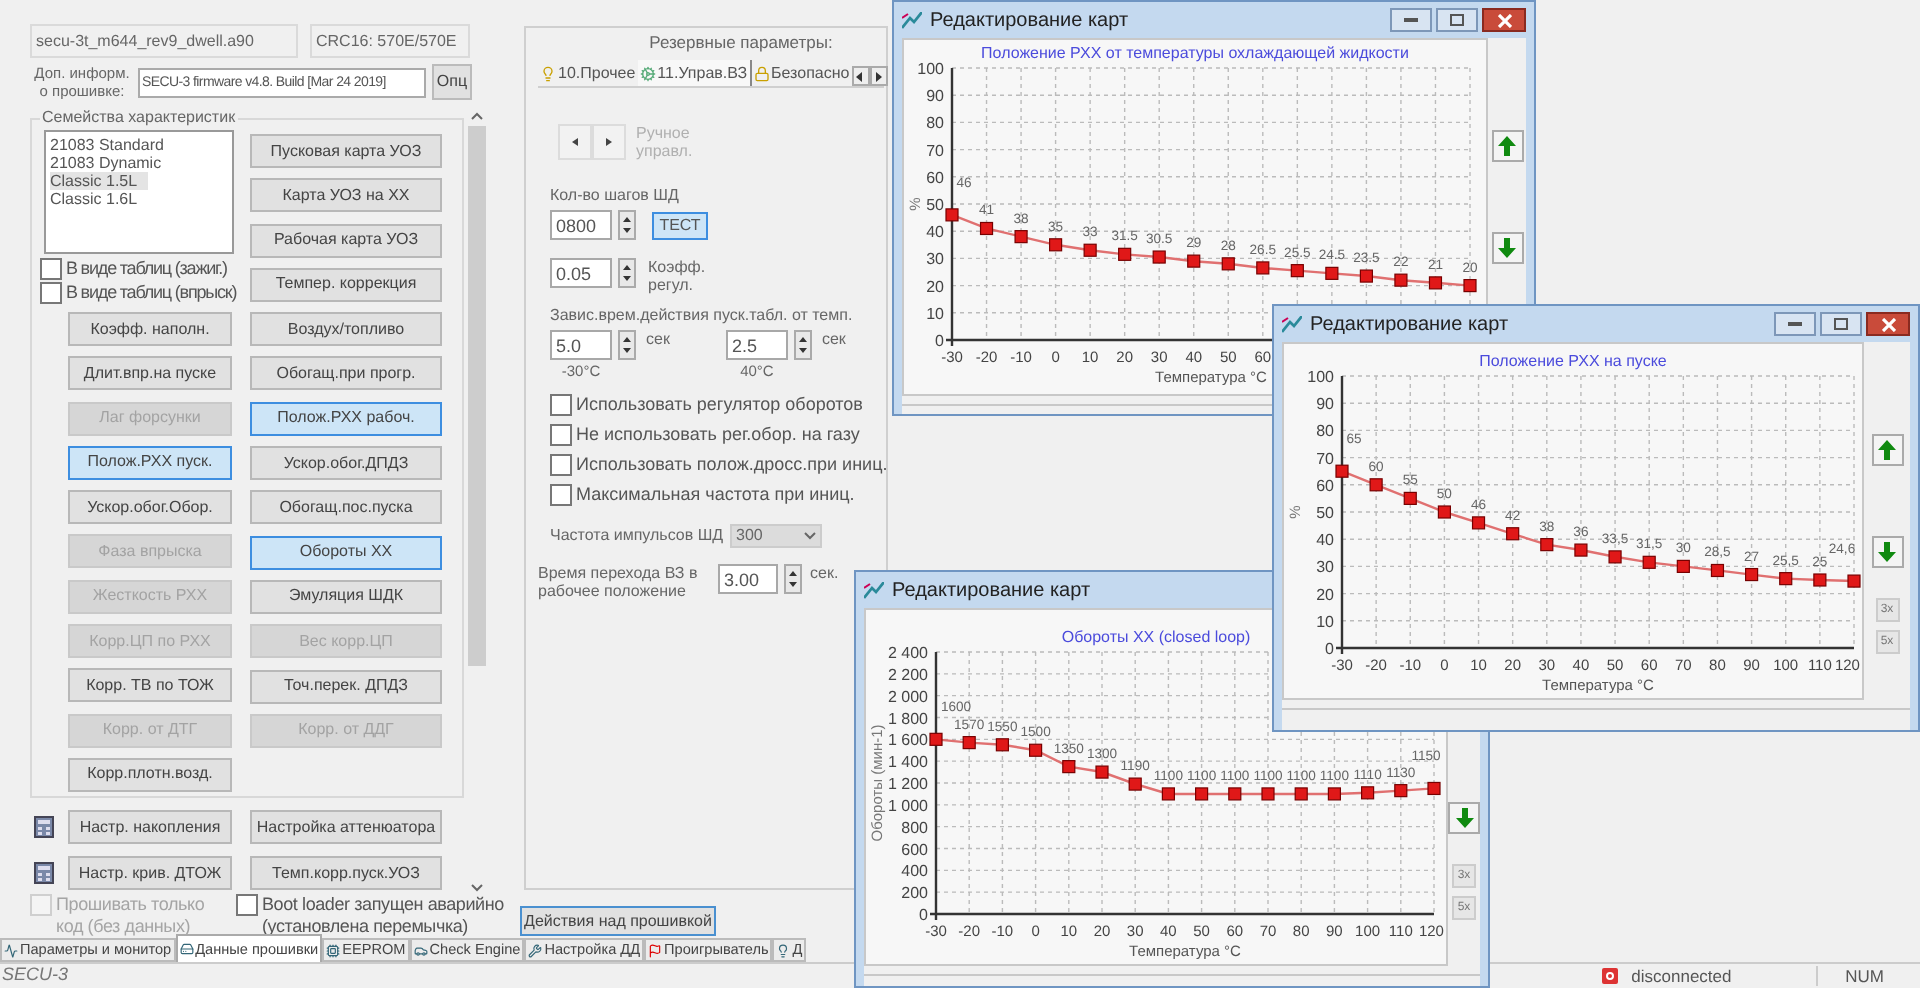  What do you see at coordinates (346, 686) in the screenshot?
I see `map-button: Точ.перек. ДПДЗ` at bounding box center [346, 686].